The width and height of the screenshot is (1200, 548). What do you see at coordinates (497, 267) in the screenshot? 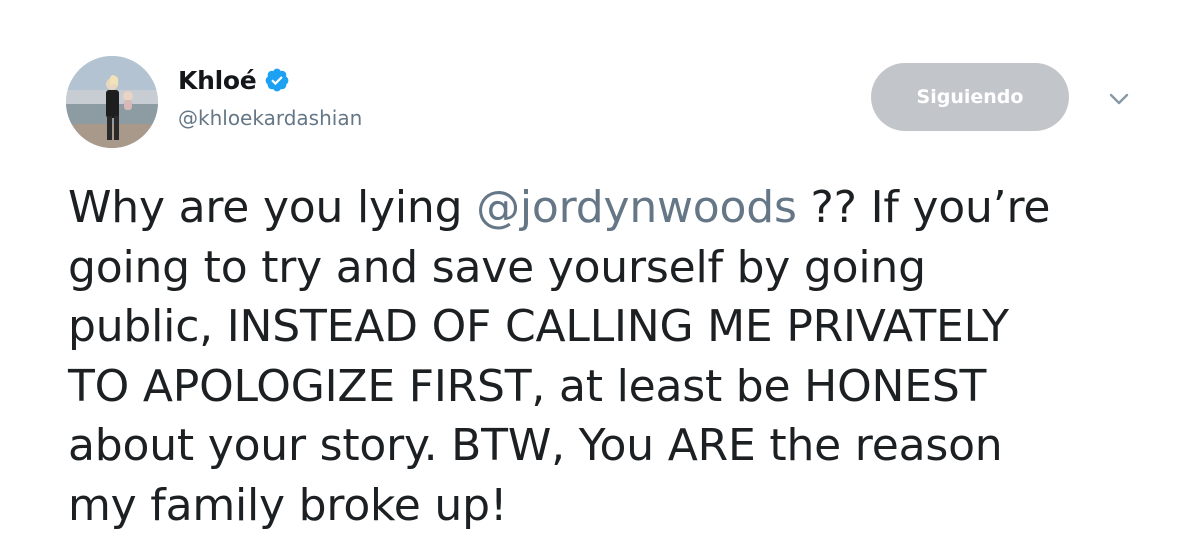
I see `tweet-text-line: going to try and save yourself by going` at bounding box center [497, 267].